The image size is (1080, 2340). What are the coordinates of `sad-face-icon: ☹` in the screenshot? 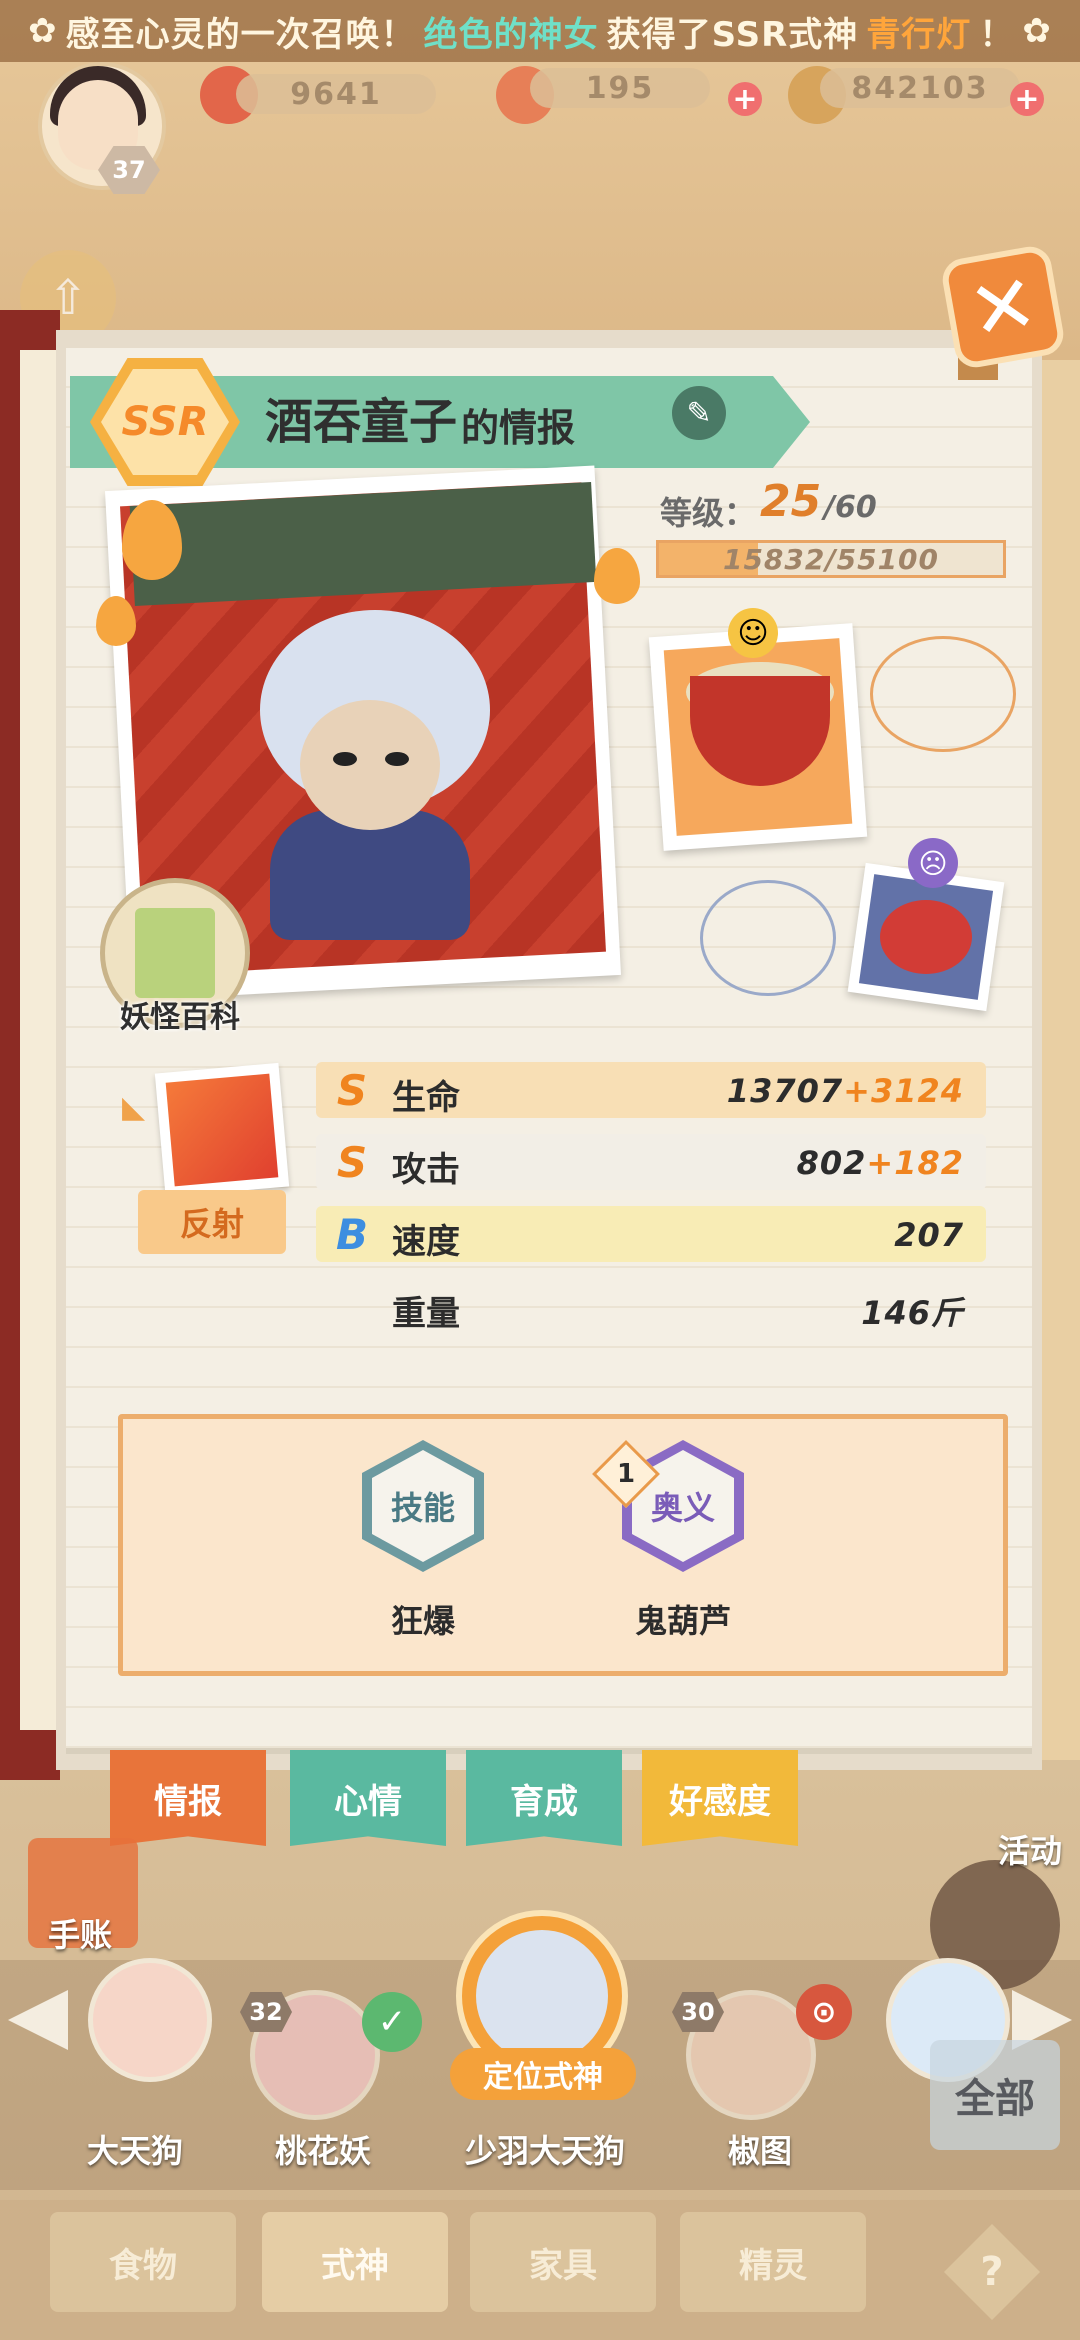 It's located at (933, 863).